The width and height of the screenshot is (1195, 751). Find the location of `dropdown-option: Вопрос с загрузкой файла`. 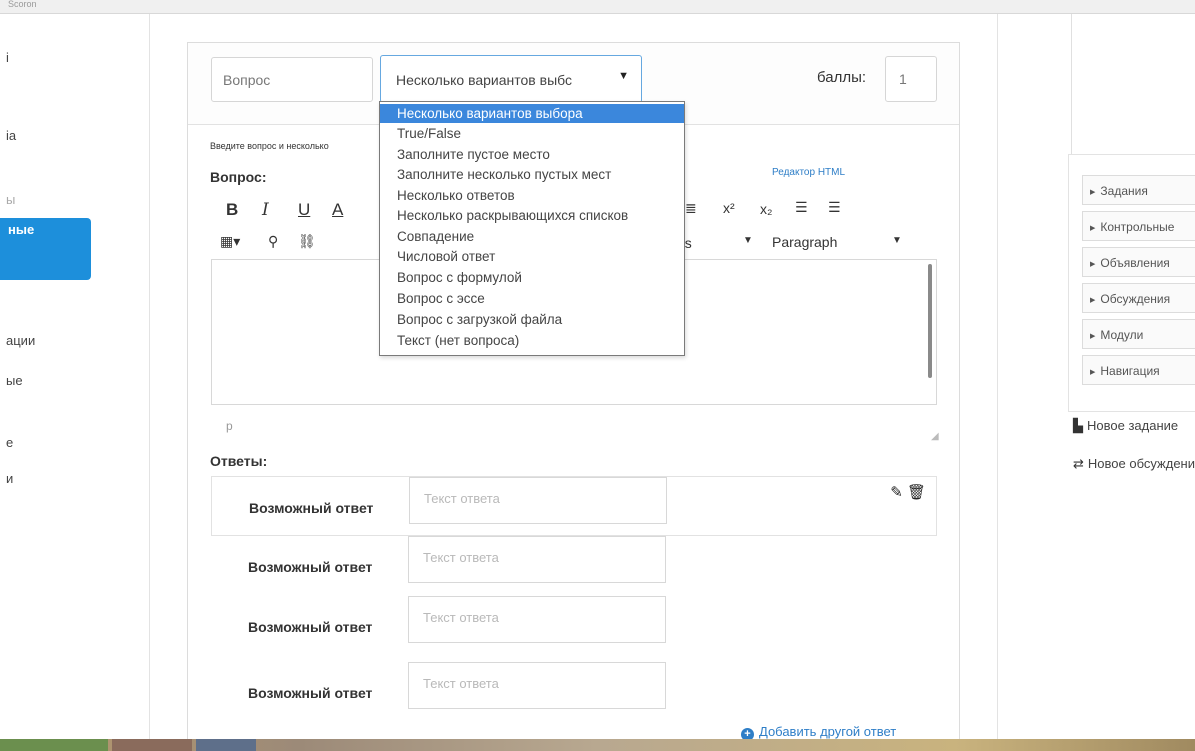

dropdown-option: Вопрос с загрузкой файла is located at coordinates (532, 319).